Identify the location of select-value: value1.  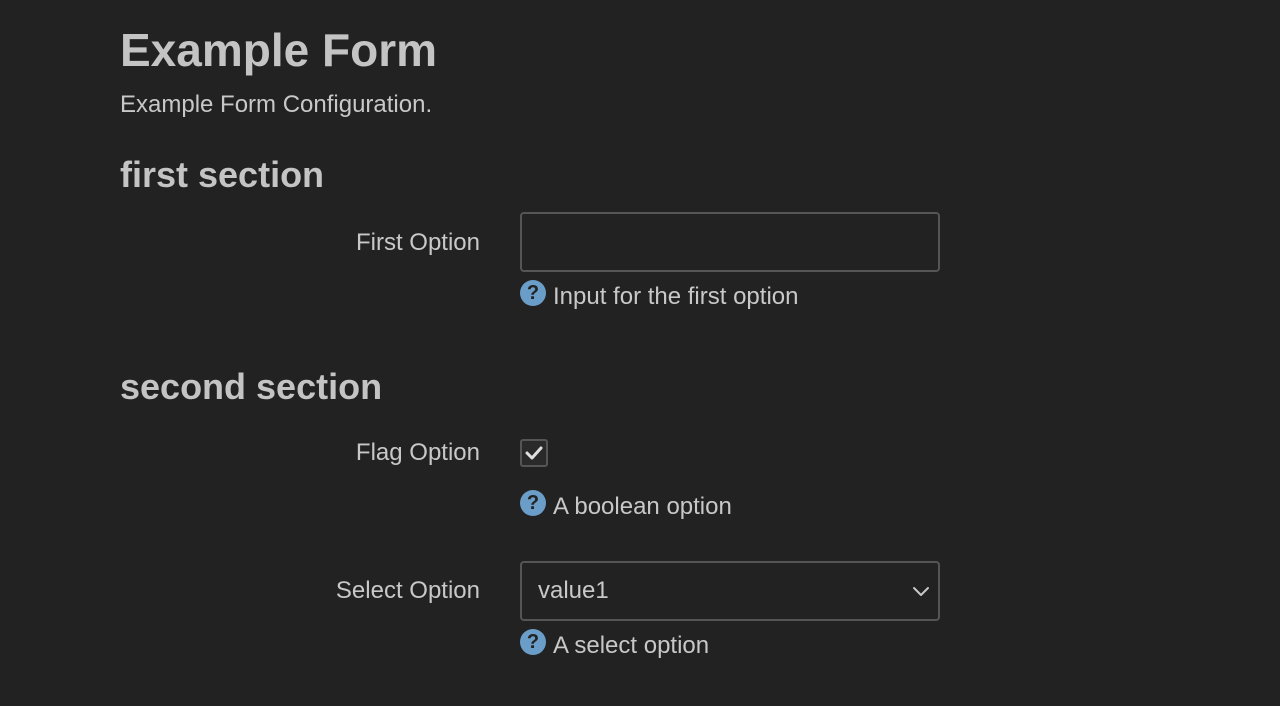
(573, 590).